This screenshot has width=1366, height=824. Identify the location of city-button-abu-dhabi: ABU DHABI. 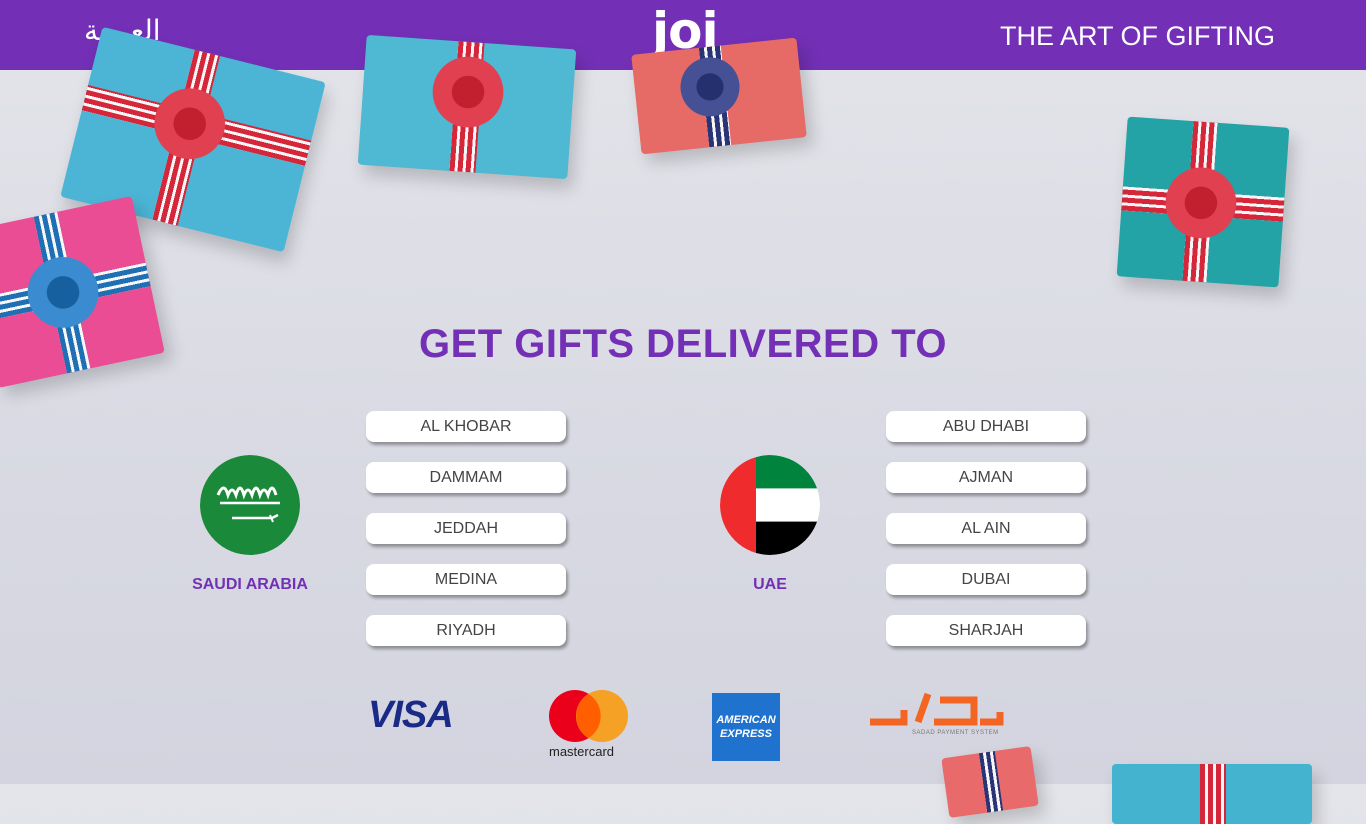
(986, 426).